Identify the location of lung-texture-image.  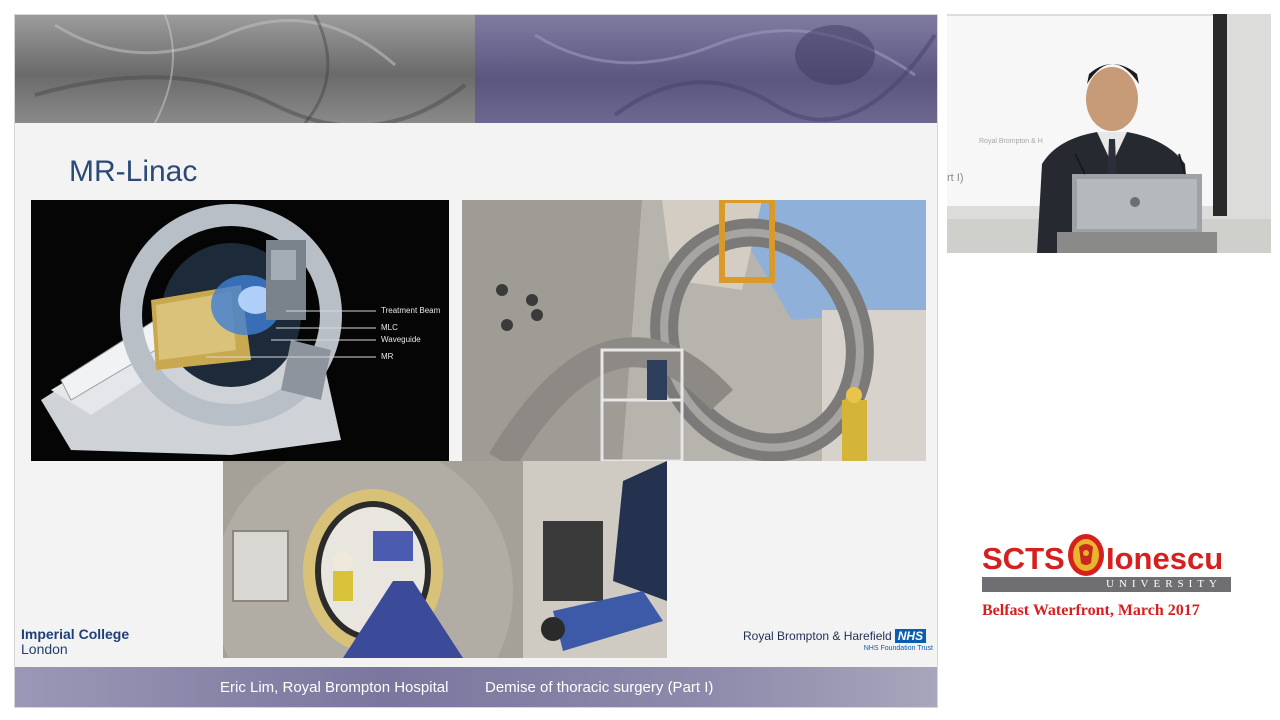
(485, 69).